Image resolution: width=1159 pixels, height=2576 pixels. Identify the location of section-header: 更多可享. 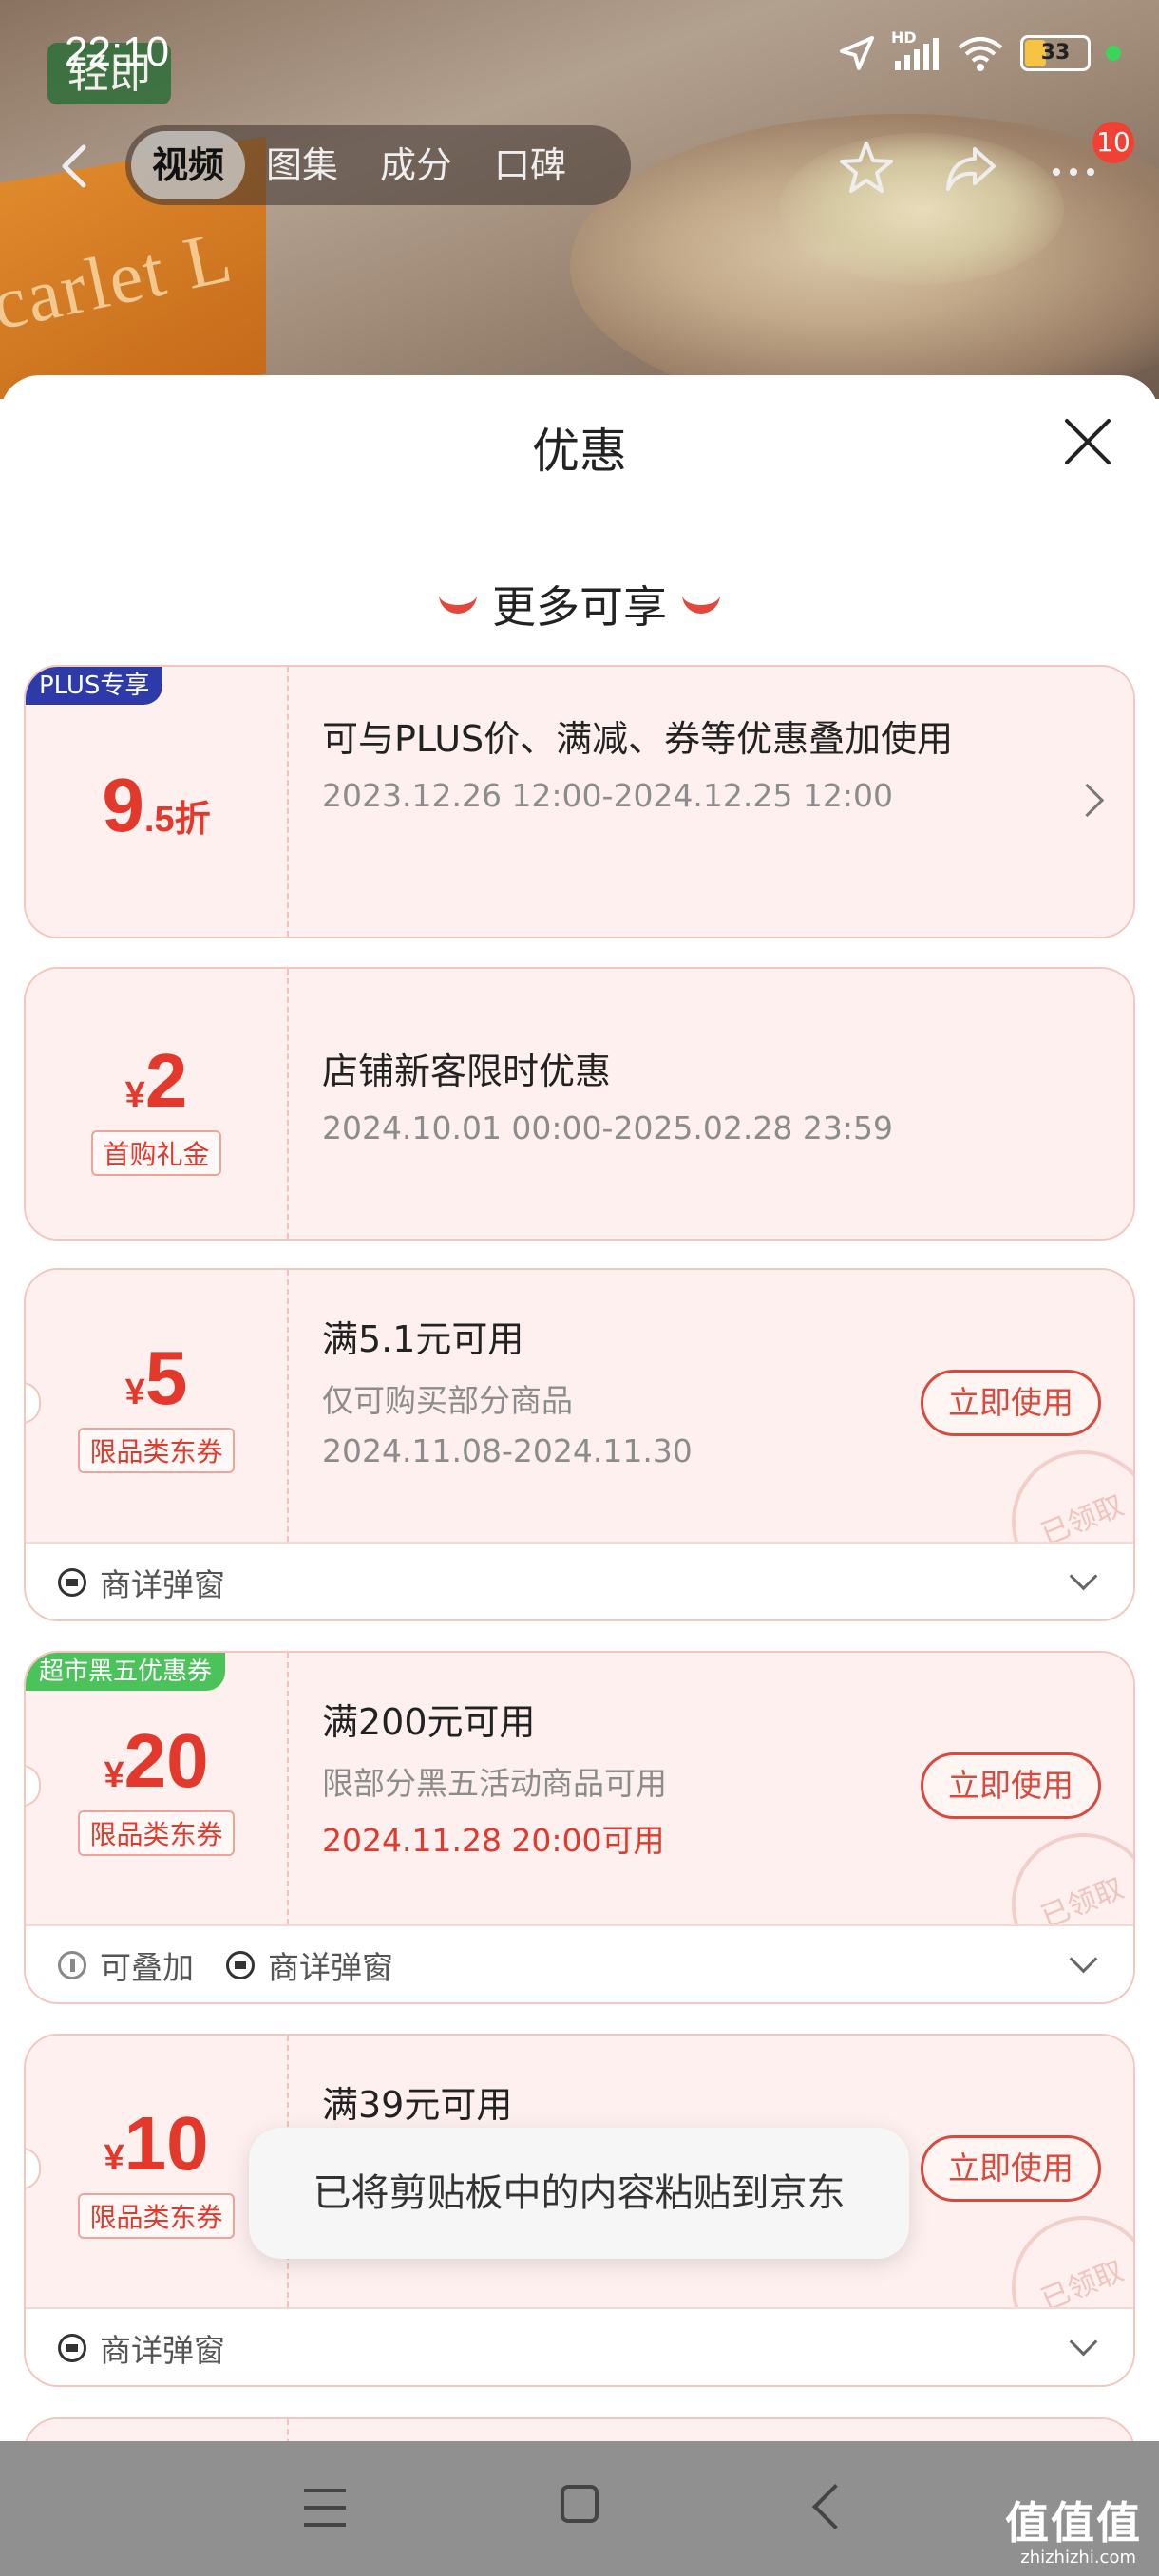
(579, 604).